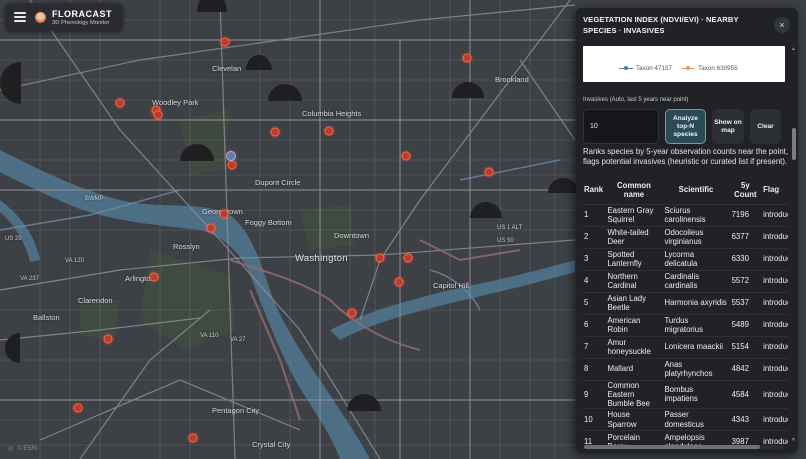 Image resolution: width=806 pixels, height=459 pixels. I want to click on cell-common-name: Eastern Gray Squirrel, so click(630, 214).